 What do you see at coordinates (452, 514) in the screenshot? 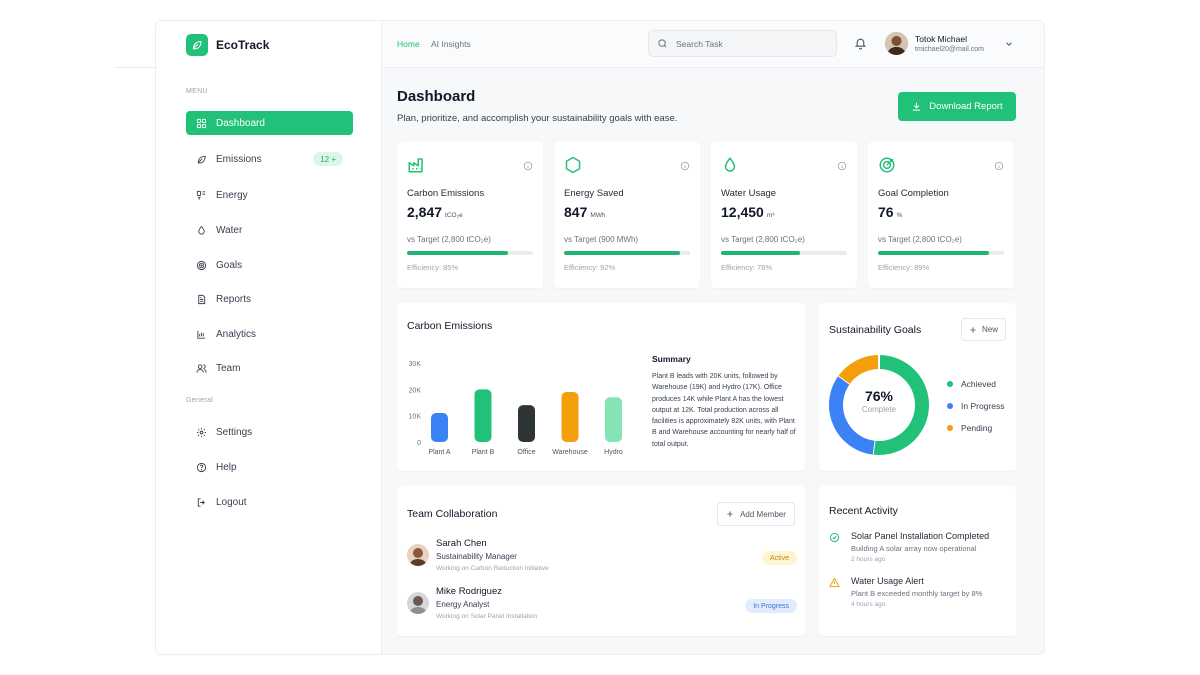
I see `team-title: Team Collaboration` at bounding box center [452, 514].